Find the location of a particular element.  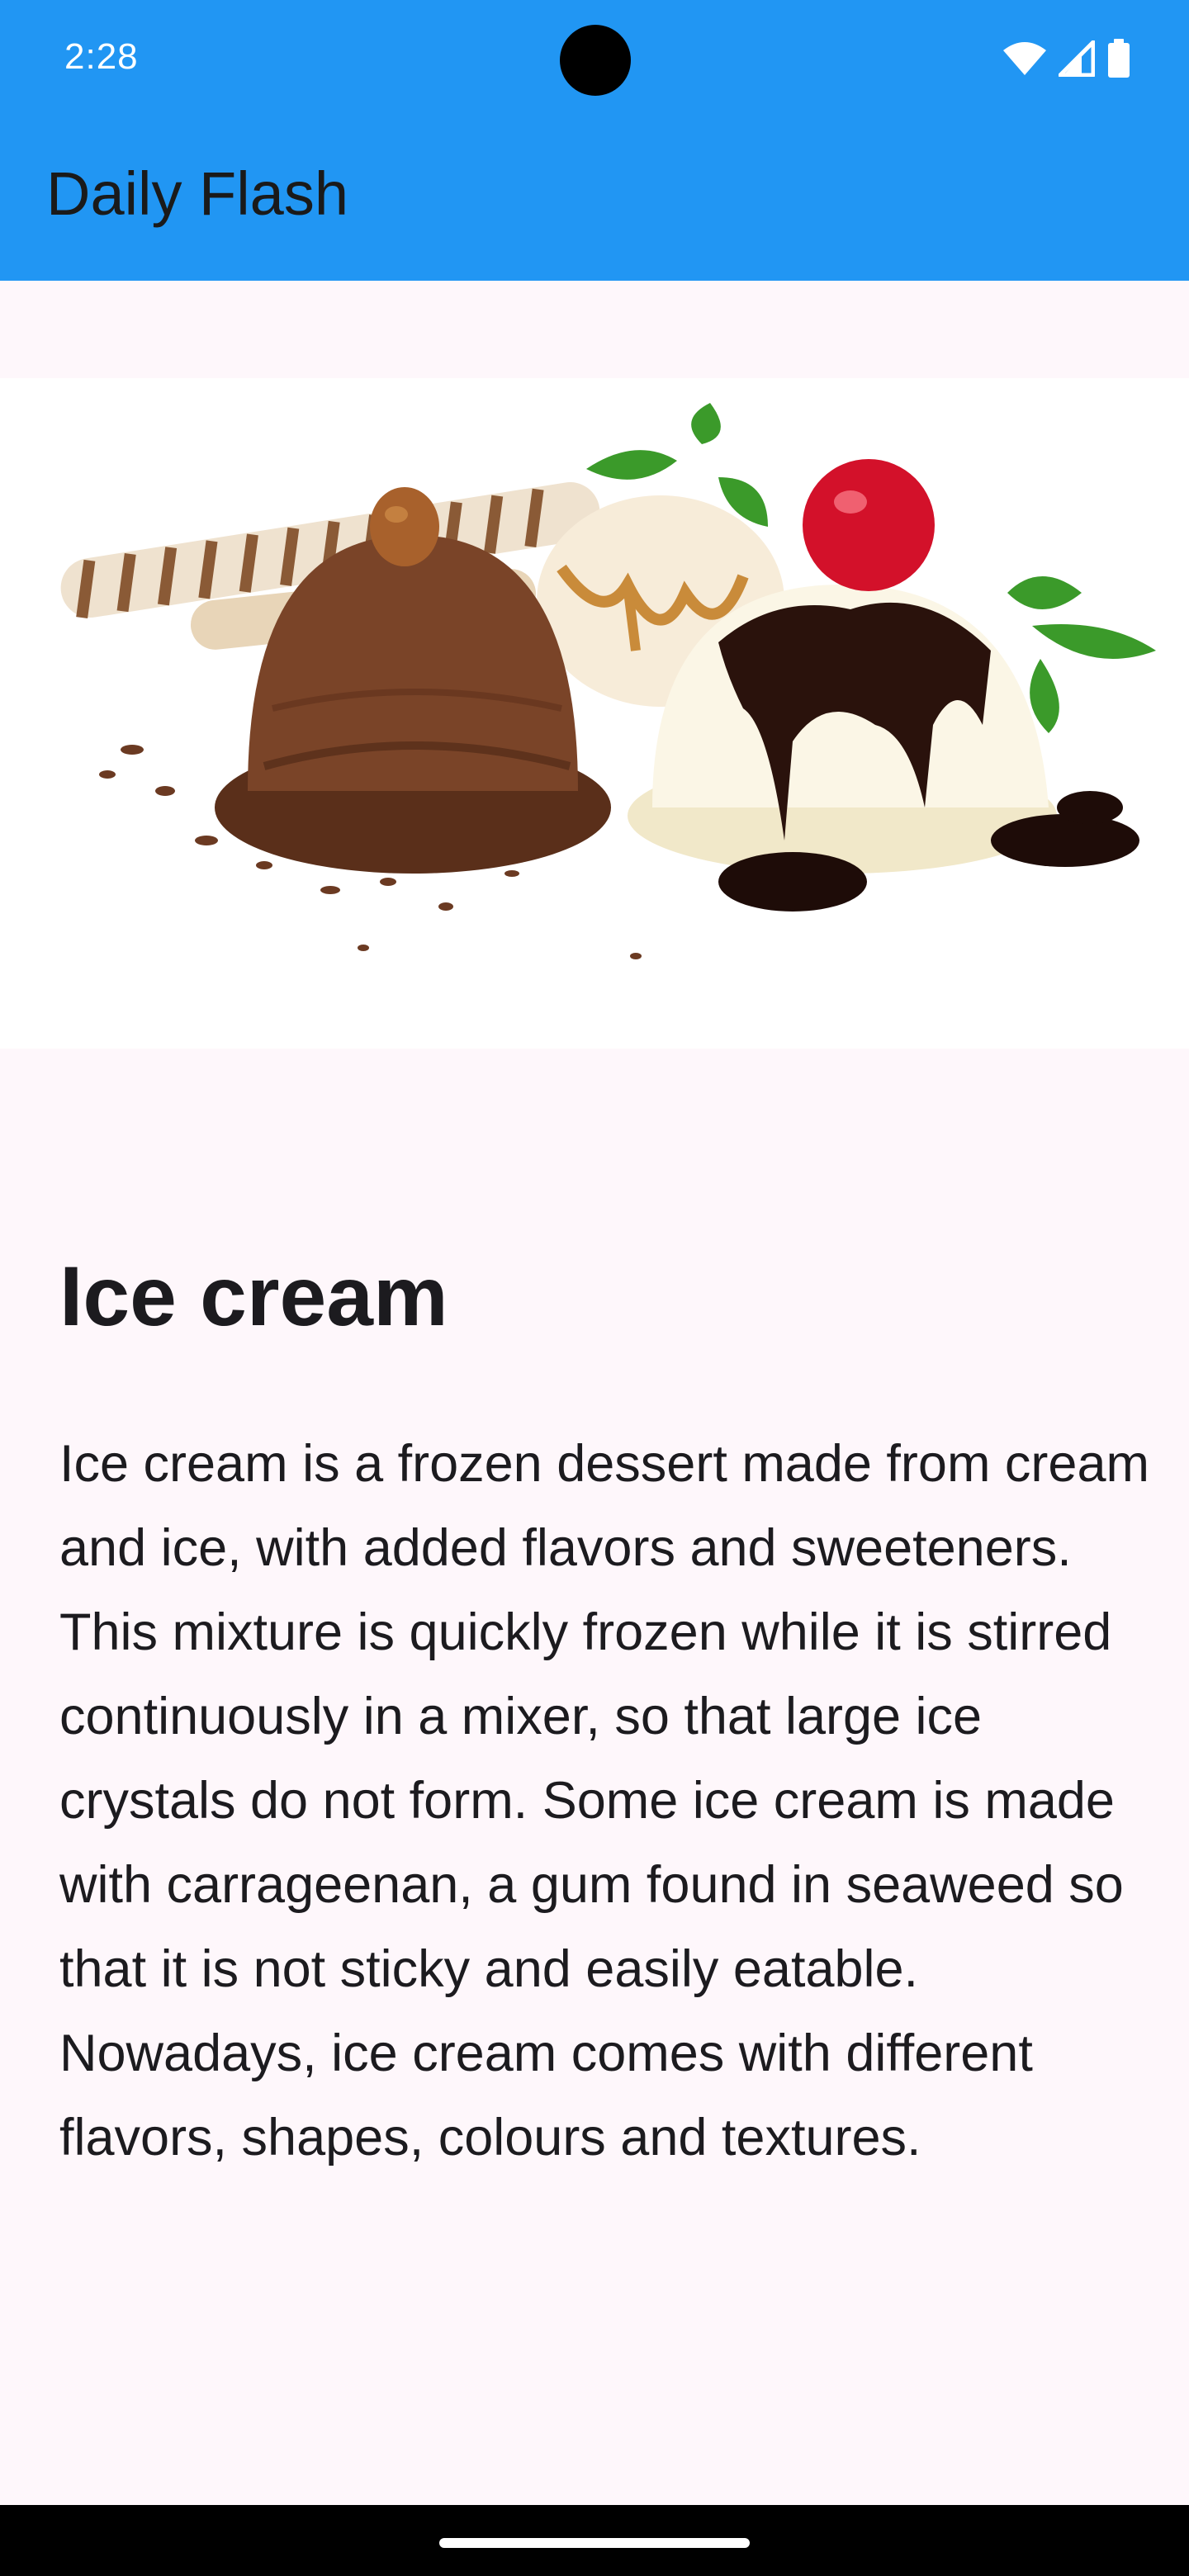

status-time: 2:28 is located at coordinates (101, 56).